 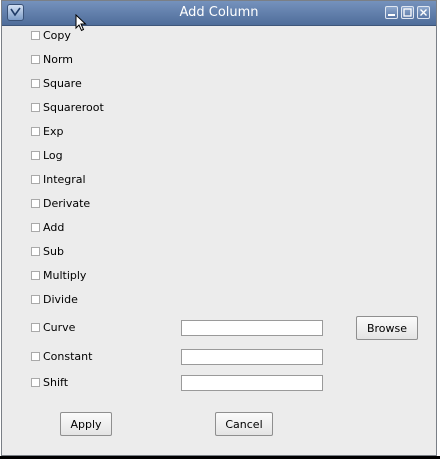 What do you see at coordinates (423, 12) in the screenshot?
I see `close-icon` at bounding box center [423, 12].